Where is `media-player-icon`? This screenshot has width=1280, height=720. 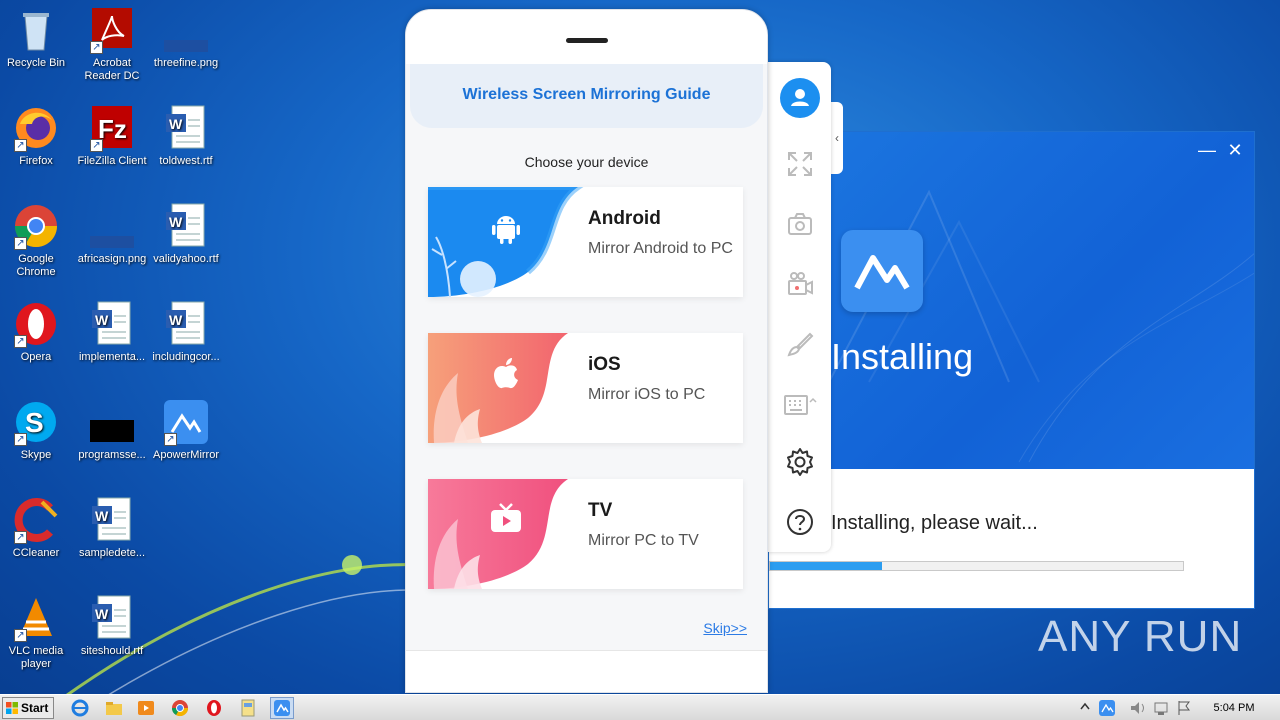
media-player-icon is located at coordinates (146, 708).